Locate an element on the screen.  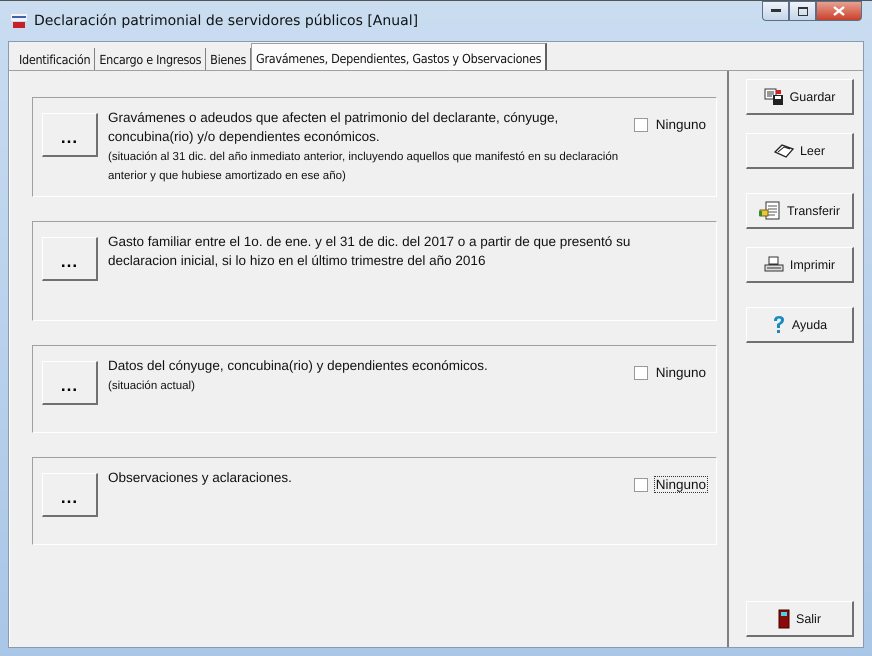
close-button is located at coordinates (839, 11).